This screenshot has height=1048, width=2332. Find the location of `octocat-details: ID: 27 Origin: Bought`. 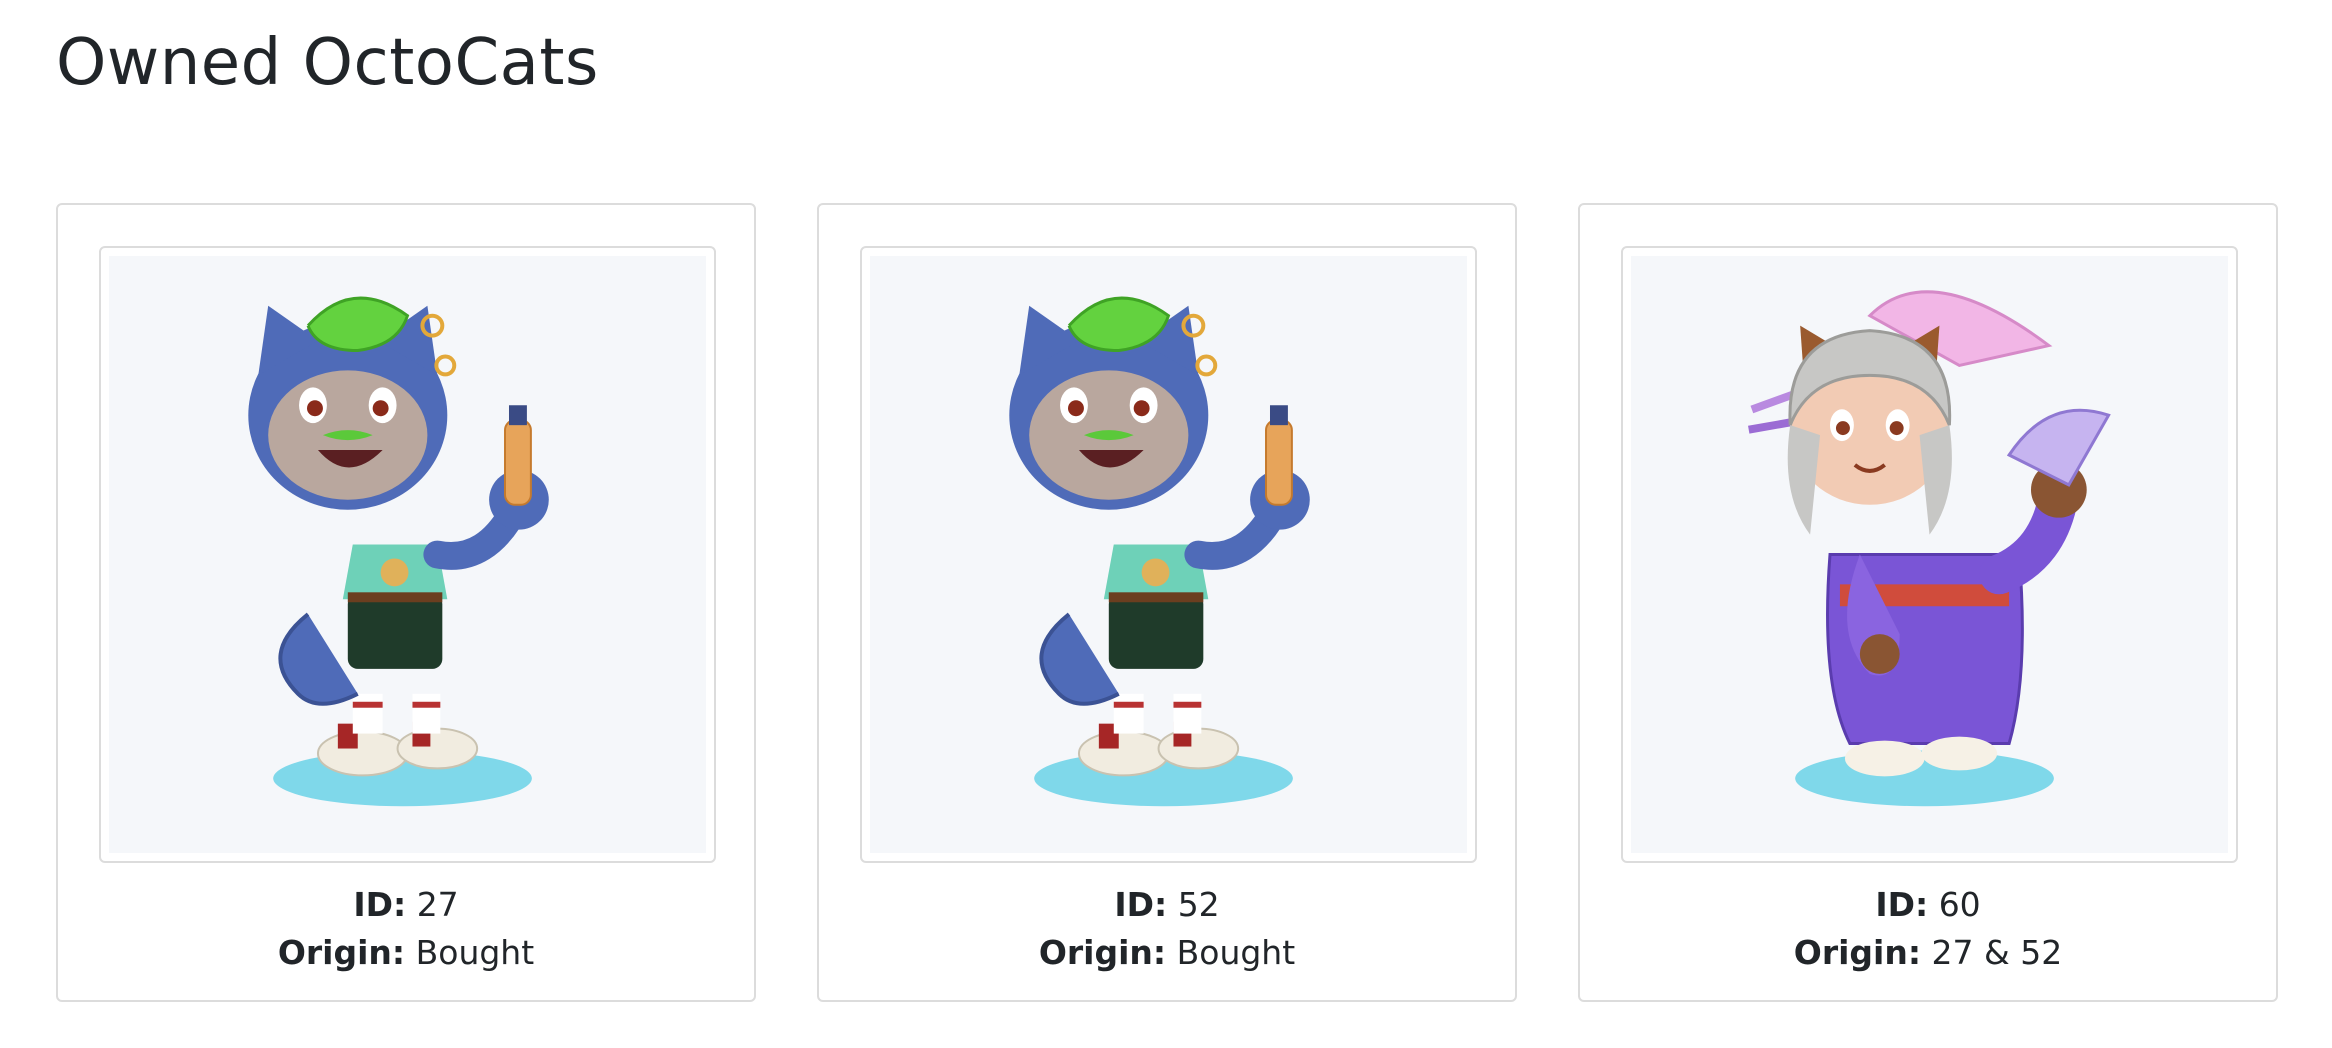

octocat-details: ID: 27 Origin: Bought is located at coordinates (406, 929).